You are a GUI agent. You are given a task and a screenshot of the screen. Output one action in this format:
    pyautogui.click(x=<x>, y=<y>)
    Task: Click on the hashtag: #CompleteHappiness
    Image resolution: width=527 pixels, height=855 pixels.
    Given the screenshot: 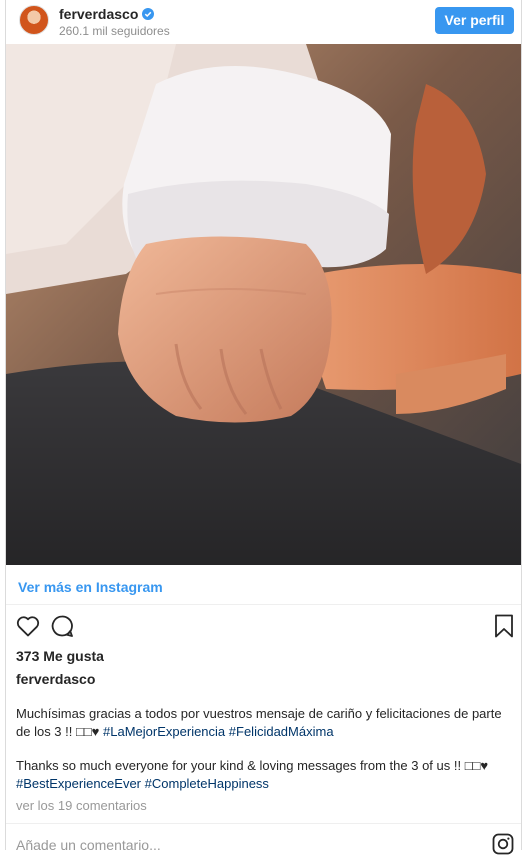 What is the action you would take?
    pyautogui.click(x=207, y=783)
    